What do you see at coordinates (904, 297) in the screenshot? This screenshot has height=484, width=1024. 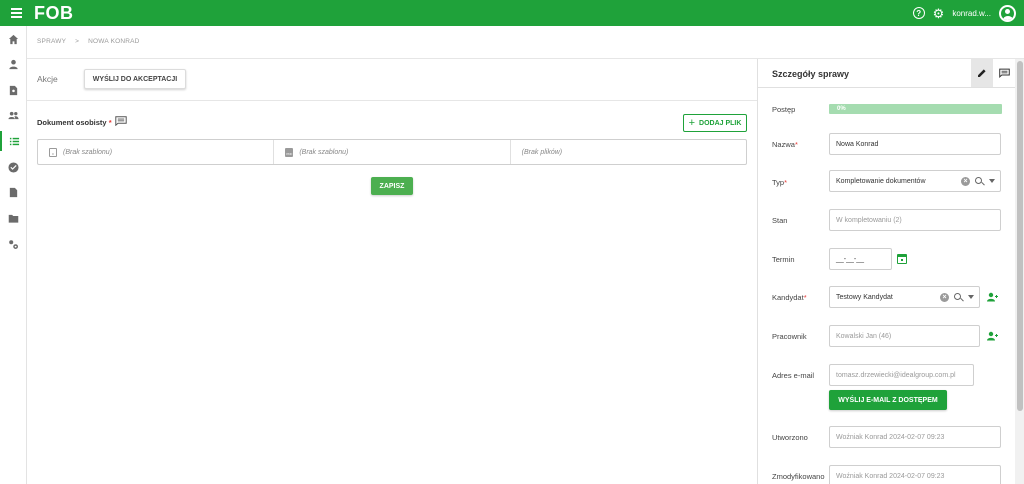 I see `candidate-select: Testowy Kandydat ×` at bounding box center [904, 297].